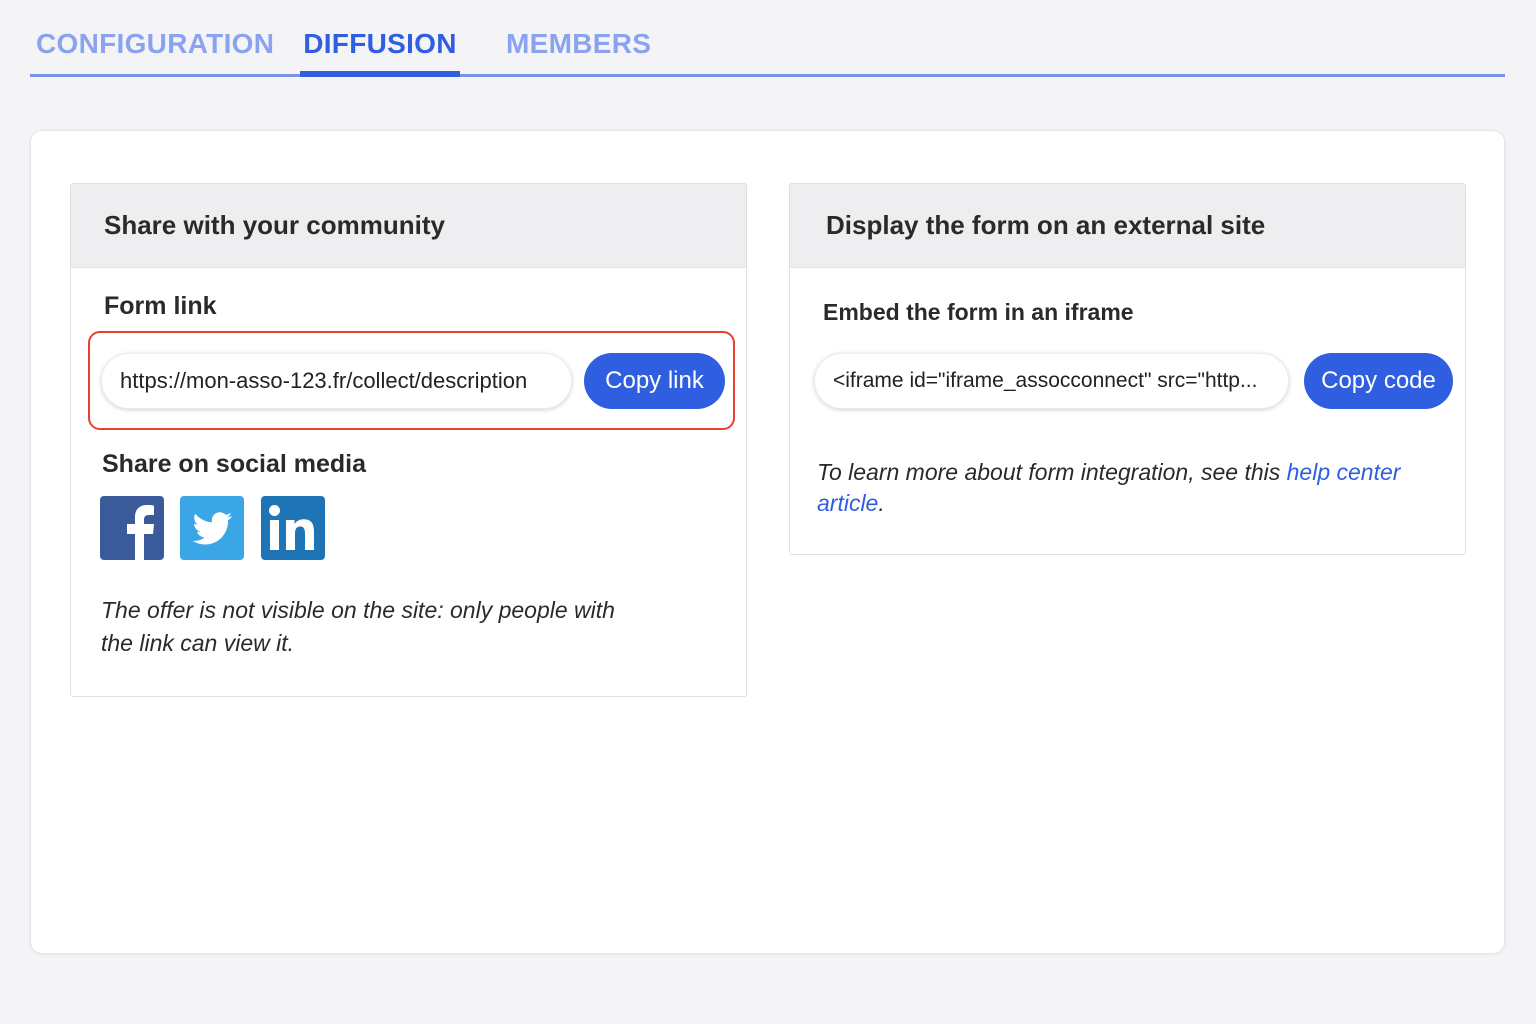 The height and width of the screenshot is (1024, 1536). I want to click on copy-code-button: Copy code, so click(1378, 381).